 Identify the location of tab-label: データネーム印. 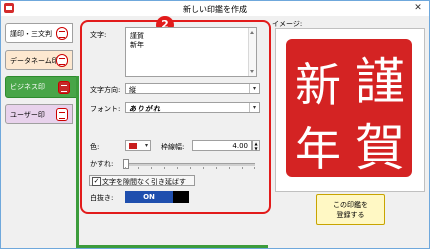
(34, 61).